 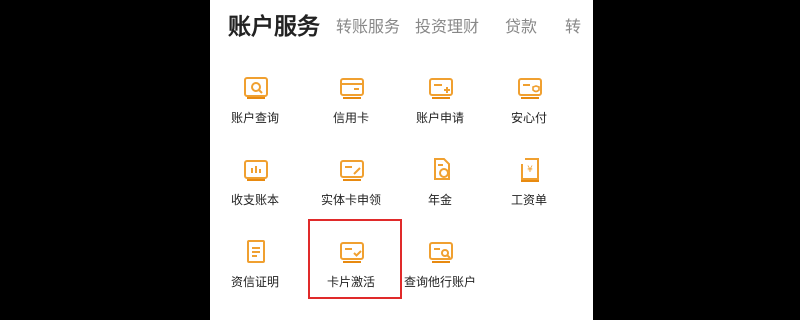 I want to click on service-credit-certificate: 资信证明, so click(x=255, y=270).